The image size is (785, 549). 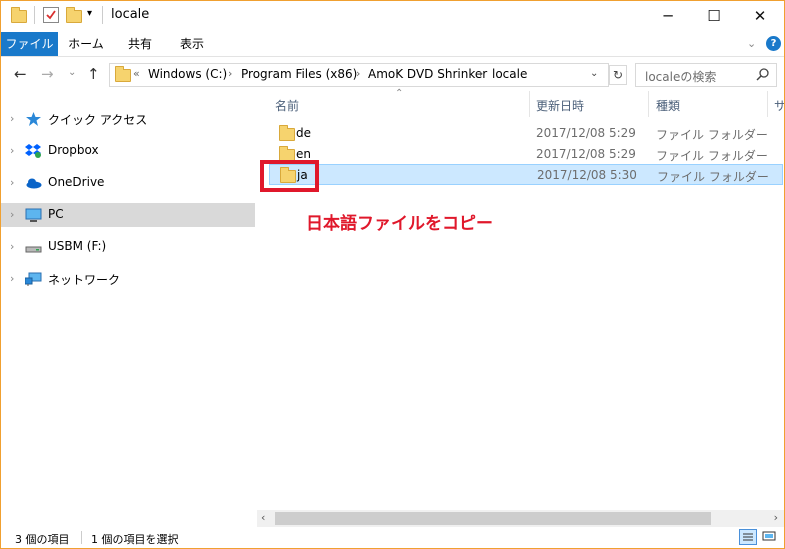 I want to click on help-icon: ?, so click(x=773, y=43).